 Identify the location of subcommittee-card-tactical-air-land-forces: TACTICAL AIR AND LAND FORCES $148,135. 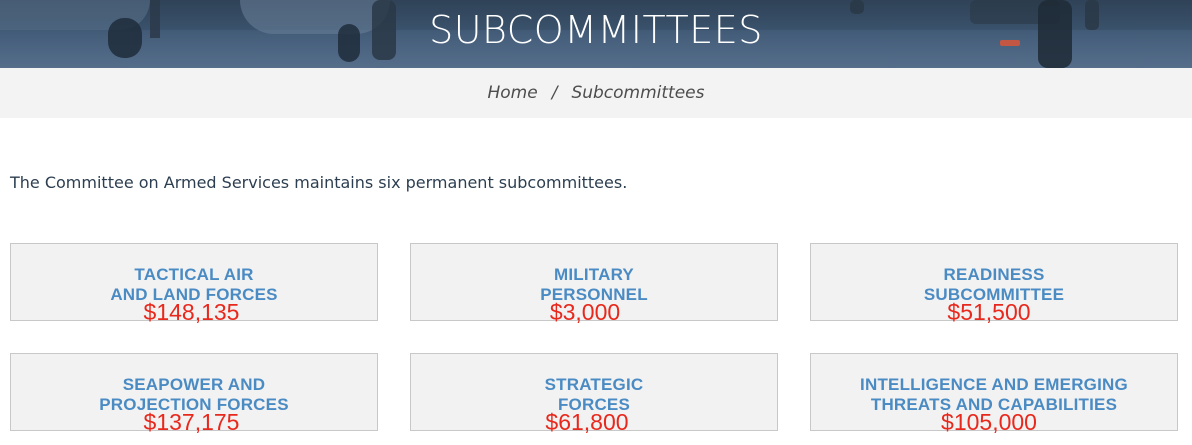
(194, 284).